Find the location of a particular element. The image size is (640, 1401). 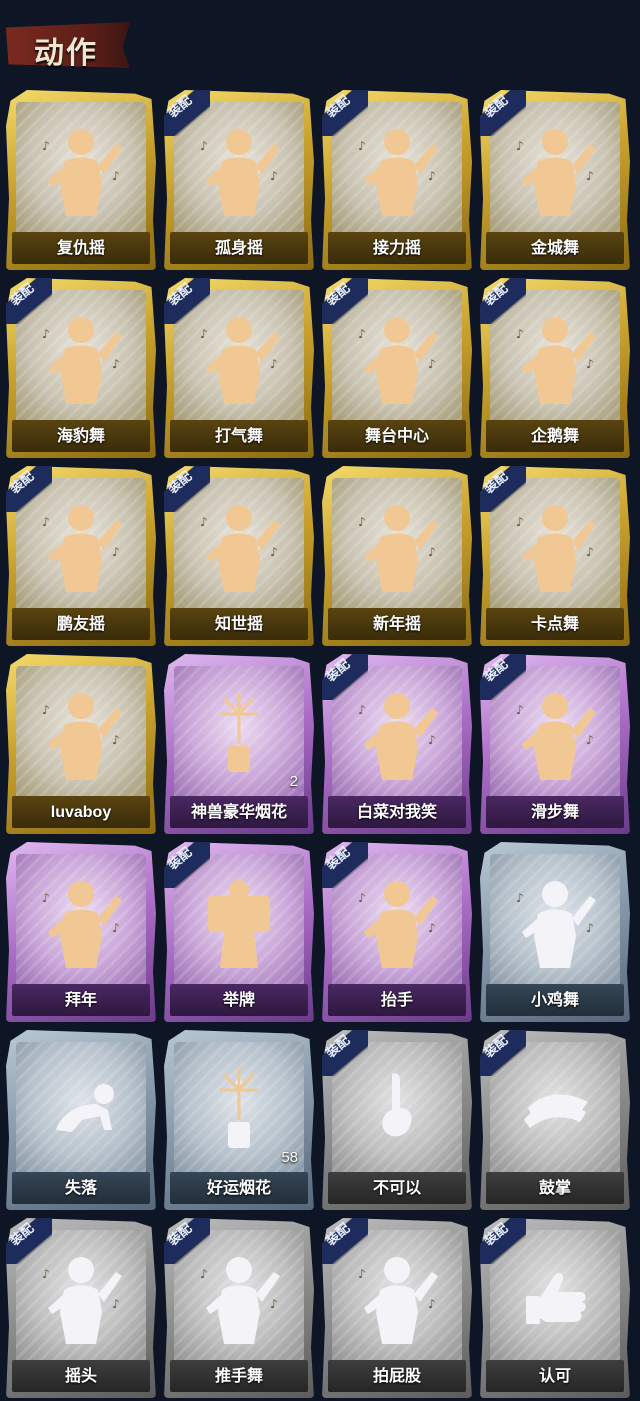

firework-icon is located at coordinates (239, 1108).